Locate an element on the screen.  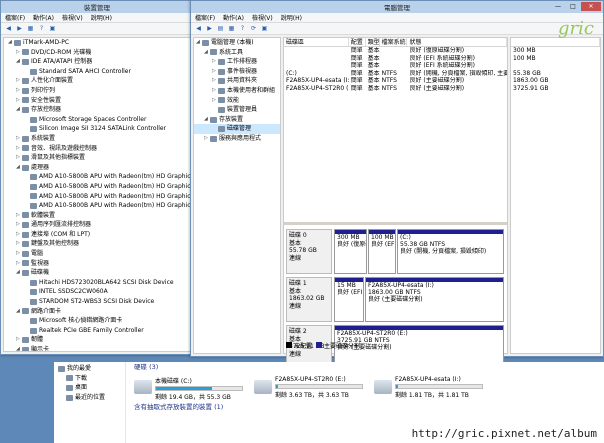
drive-tile: 本機磁碟 (C:) 剩餘 19.4 GB，共 55.3 GB is located at coordinates (194, 389).